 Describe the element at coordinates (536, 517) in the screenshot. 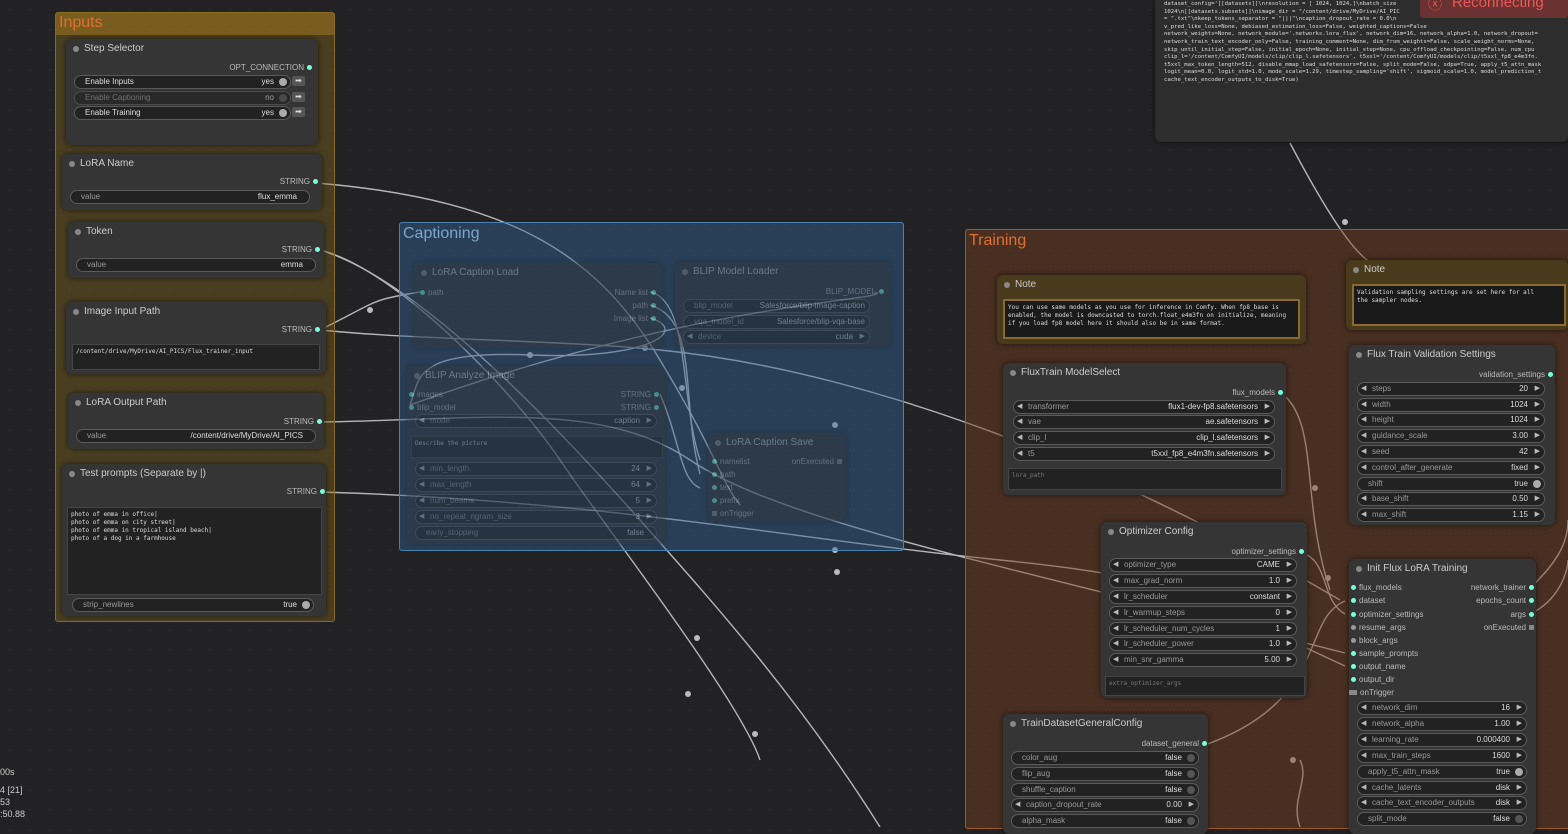

I see `no-repeat-ngram-field: no_repeat_ngram_size3` at that location.